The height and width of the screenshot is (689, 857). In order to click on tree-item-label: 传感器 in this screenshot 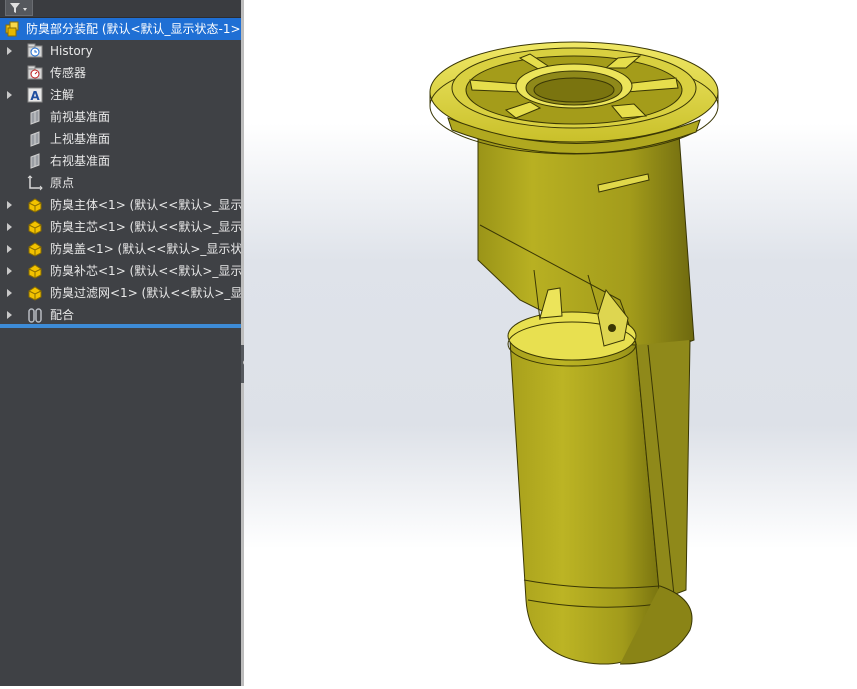, I will do `click(68, 73)`.